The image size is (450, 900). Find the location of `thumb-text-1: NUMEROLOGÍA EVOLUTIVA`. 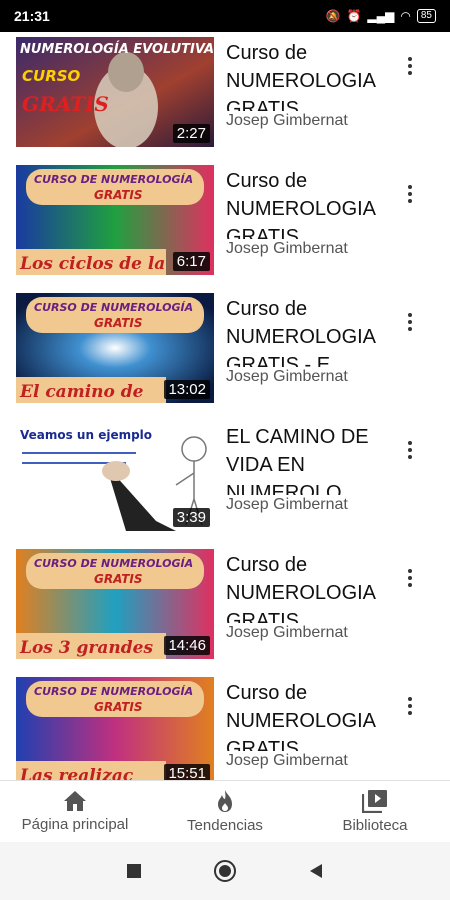

thumb-text-1: NUMEROLOGÍA EVOLUTIVA is located at coordinates (117, 49).